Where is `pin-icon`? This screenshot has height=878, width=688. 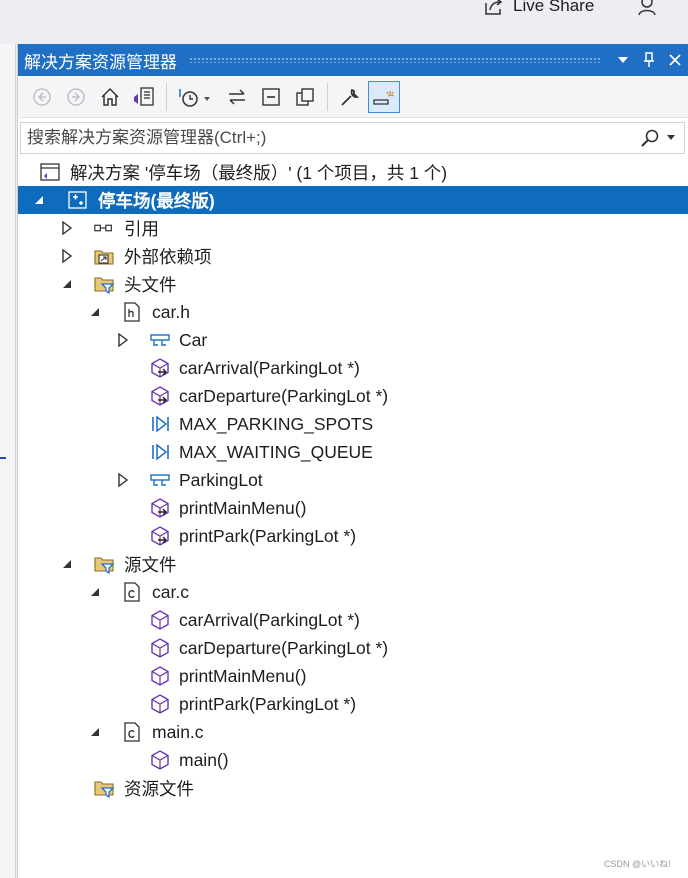 pin-icon is located at coordinates (649, 59).